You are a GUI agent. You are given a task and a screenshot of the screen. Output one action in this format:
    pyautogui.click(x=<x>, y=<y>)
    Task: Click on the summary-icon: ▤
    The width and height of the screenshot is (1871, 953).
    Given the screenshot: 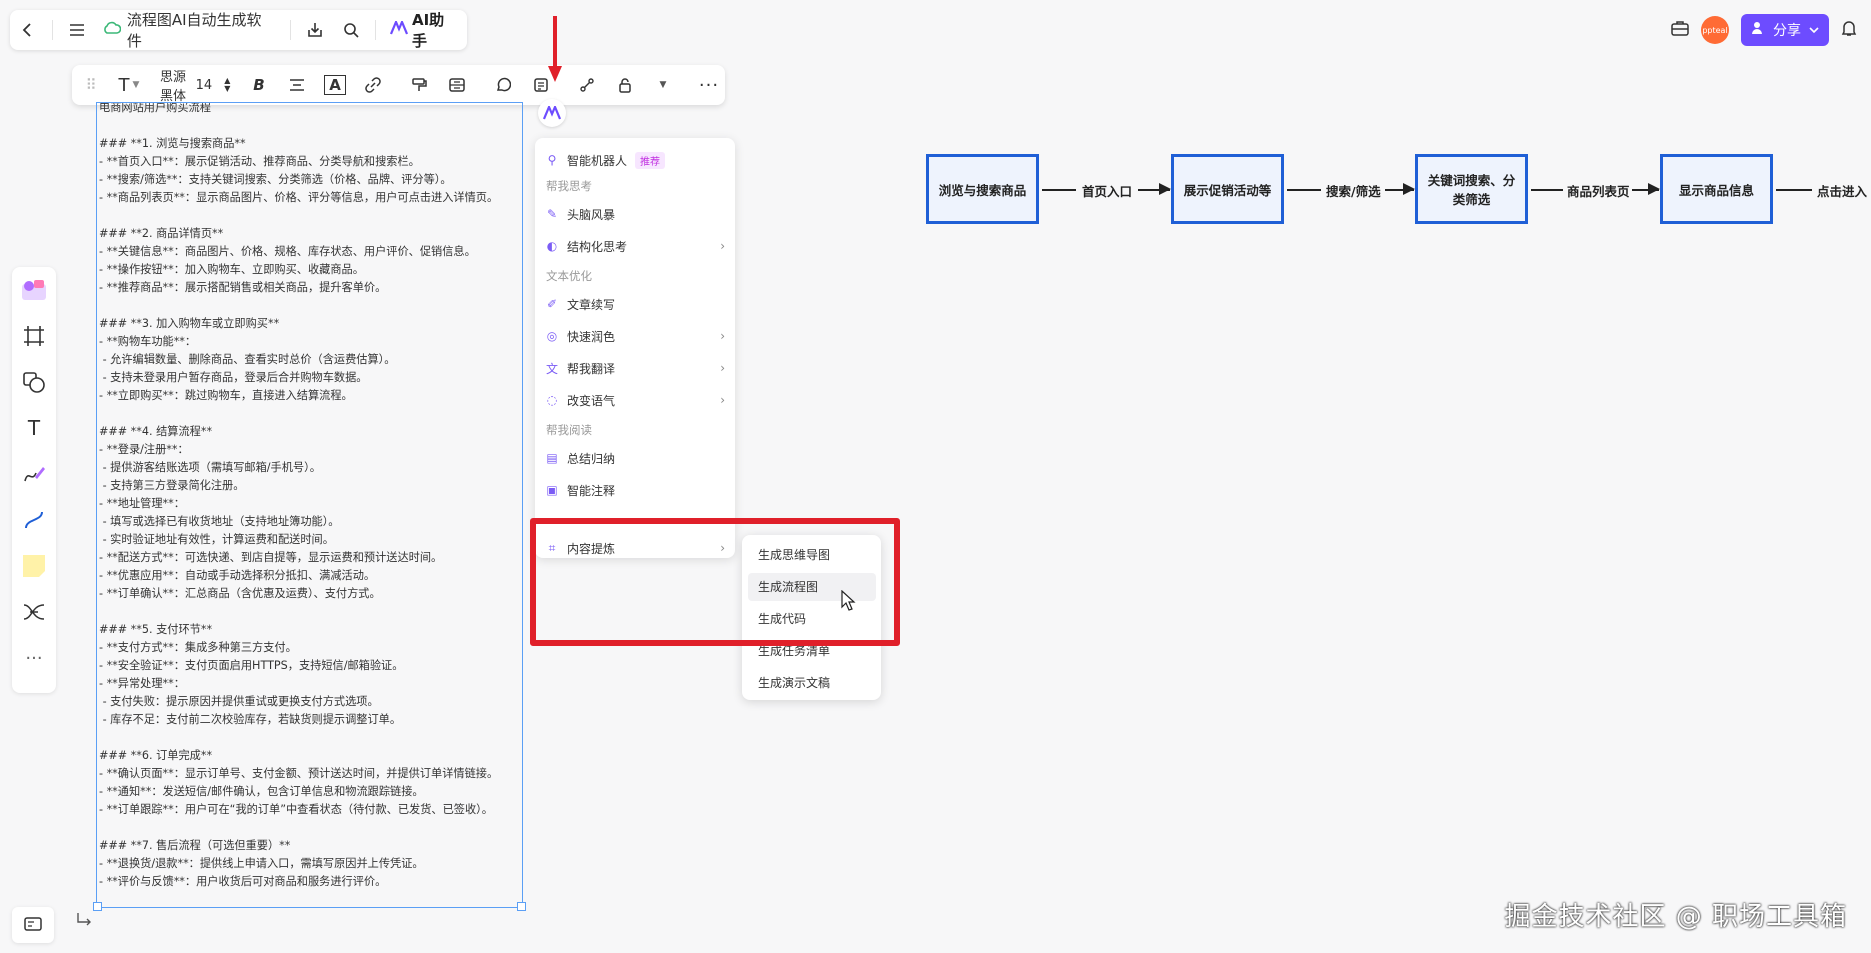 What is the action you would take?
    pyautogui.click(x=552, y=458)
    